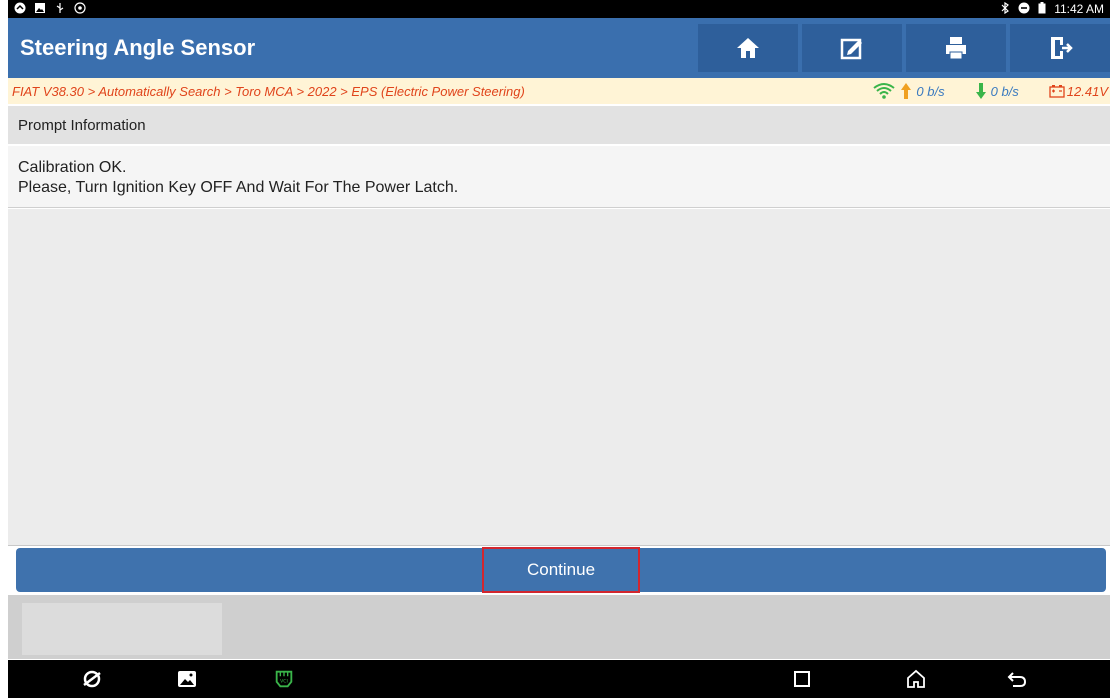  I want to click on continue-bar: Continue, so click(561, 570).